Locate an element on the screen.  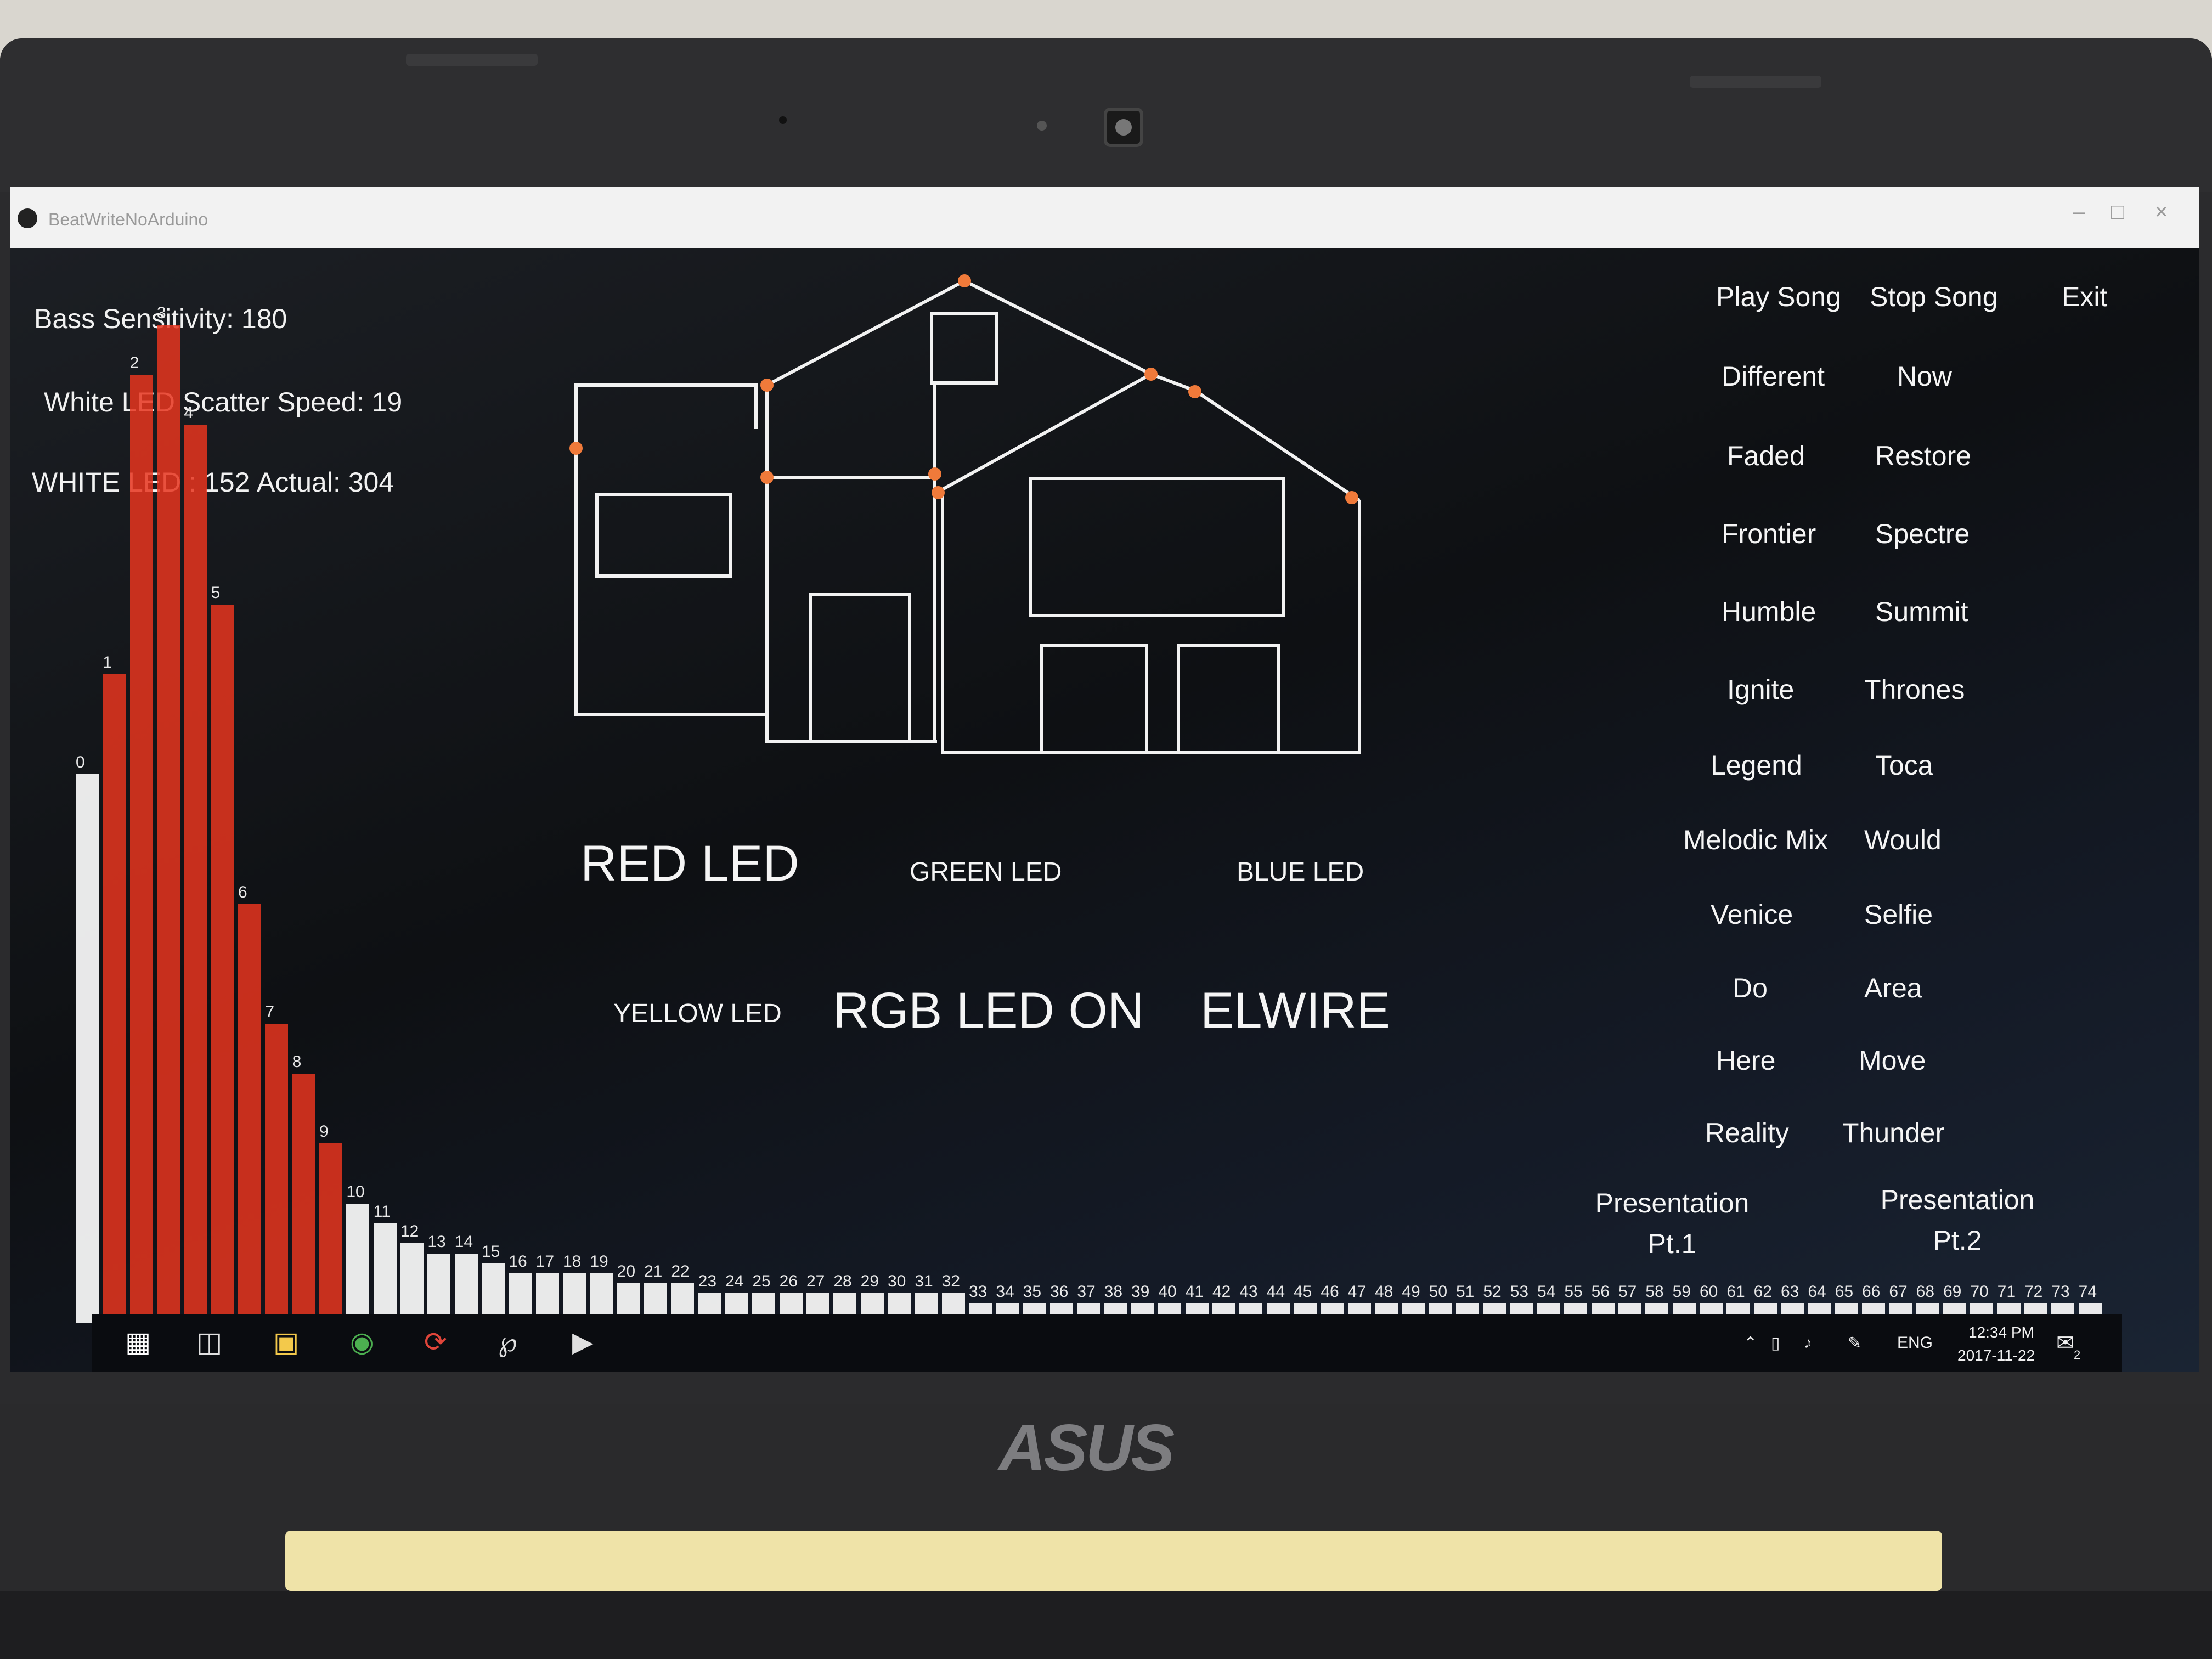
spectrum-label-39: 39 is located at coordinates (1140, 1291).